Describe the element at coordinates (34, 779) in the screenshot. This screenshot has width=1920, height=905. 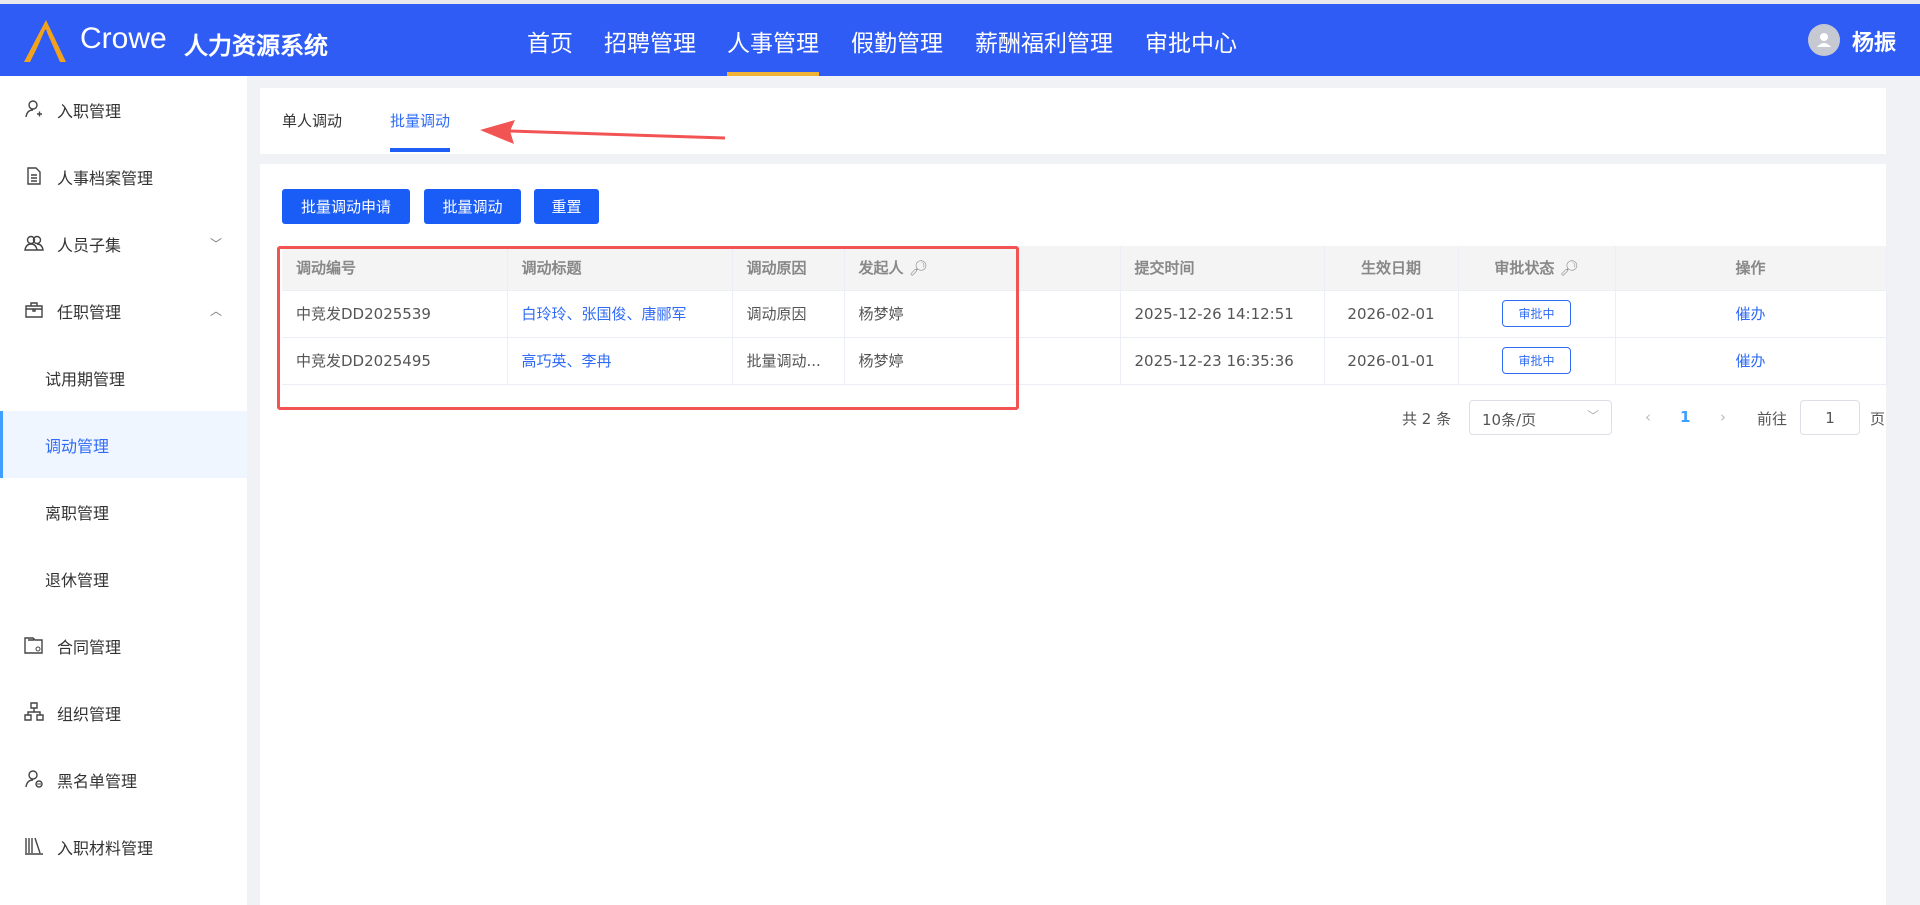
I see `user-block-icon` at that location.